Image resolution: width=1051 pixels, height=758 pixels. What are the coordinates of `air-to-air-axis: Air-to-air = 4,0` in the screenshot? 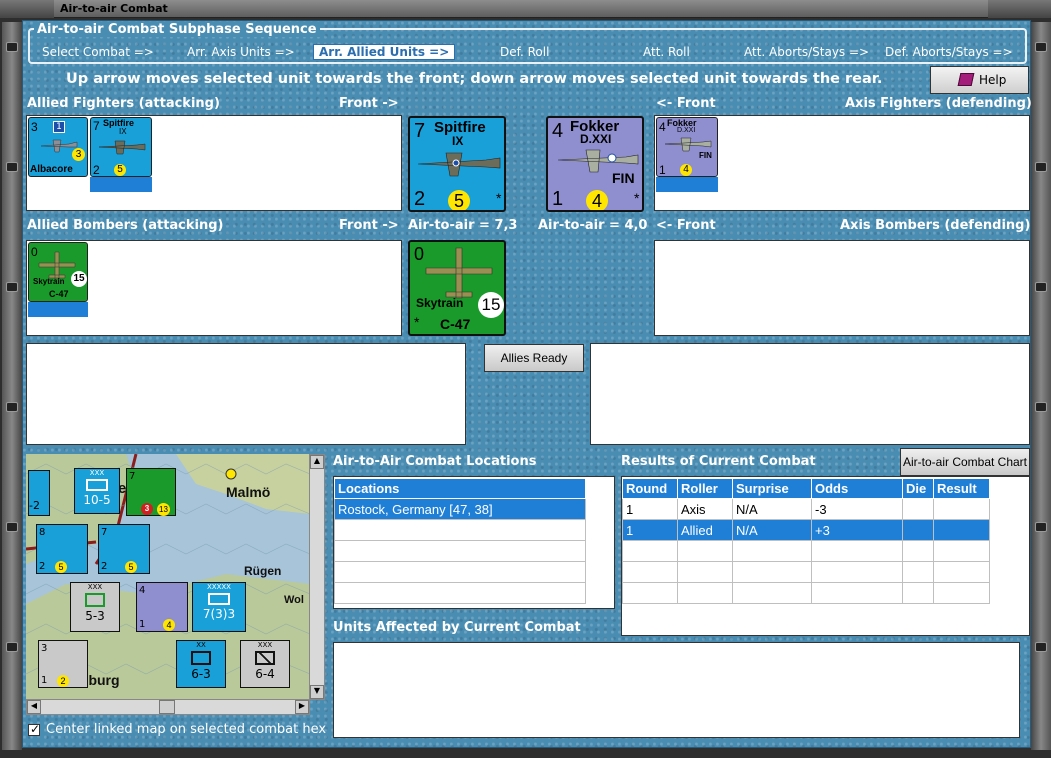 It's located at (593, 225).